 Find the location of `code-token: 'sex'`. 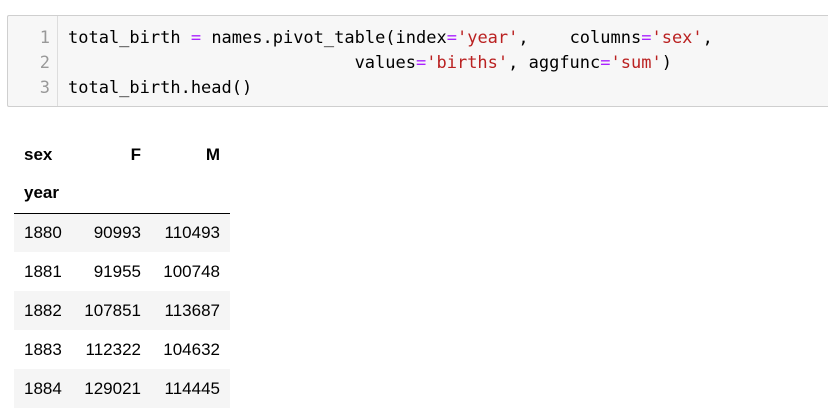

code-token: 'sex' is located at coordinates (677, 38).